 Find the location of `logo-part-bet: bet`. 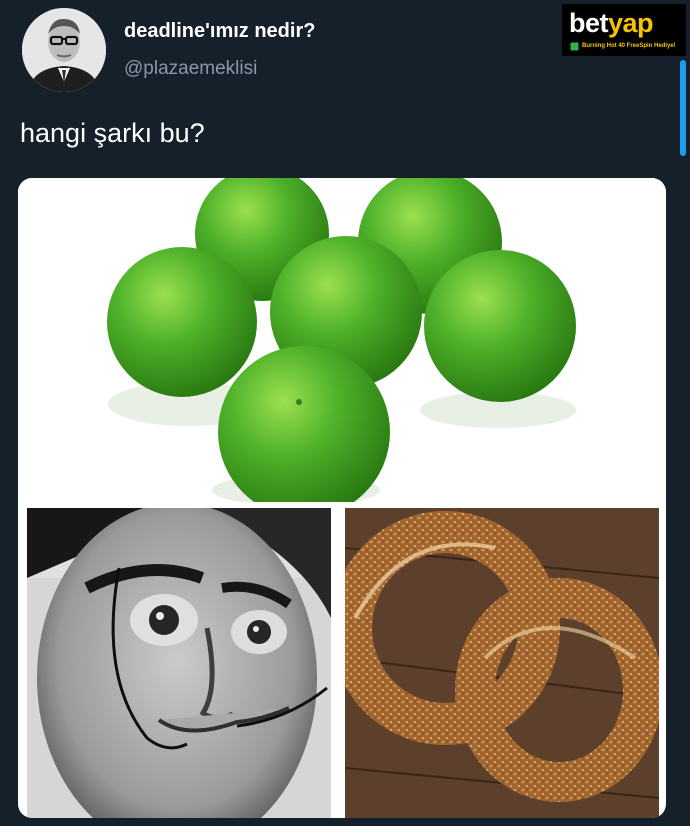

logo-part-bet: bet is located at coordinates (589, 23).